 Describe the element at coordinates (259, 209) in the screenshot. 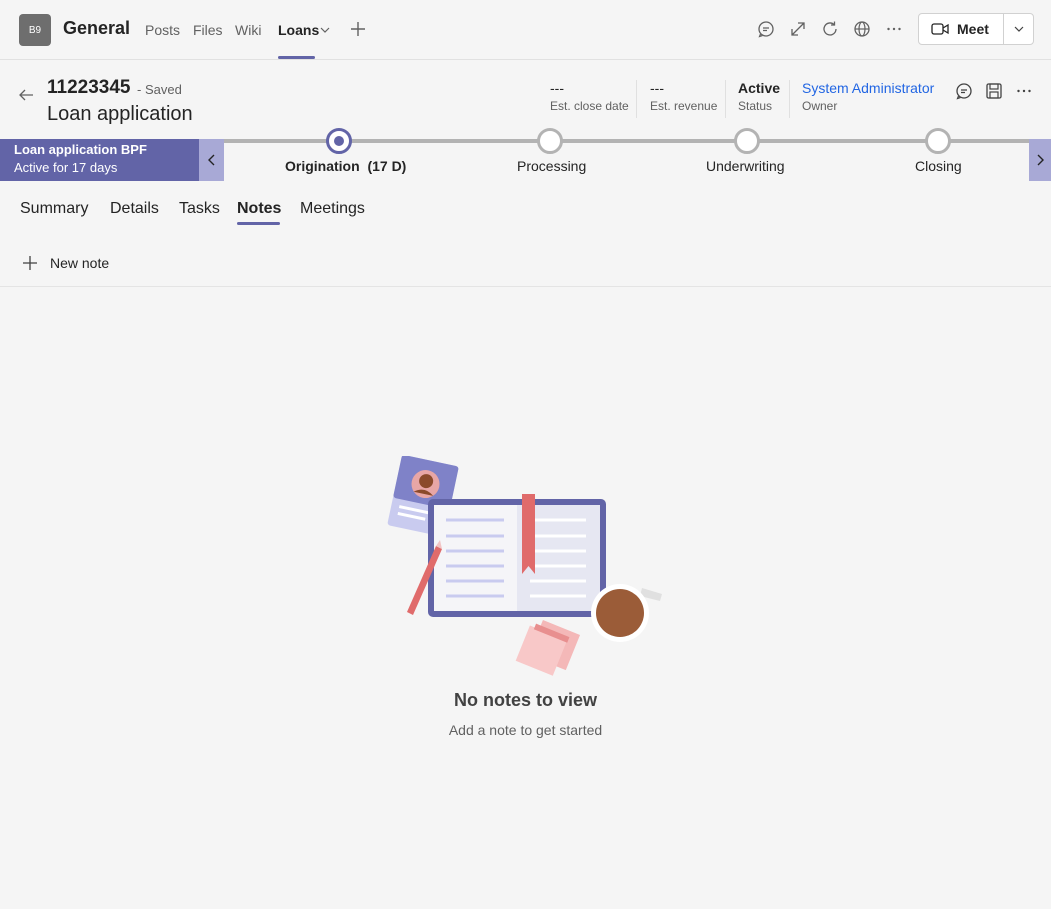

I see `tab-notes: Notes` at that location.